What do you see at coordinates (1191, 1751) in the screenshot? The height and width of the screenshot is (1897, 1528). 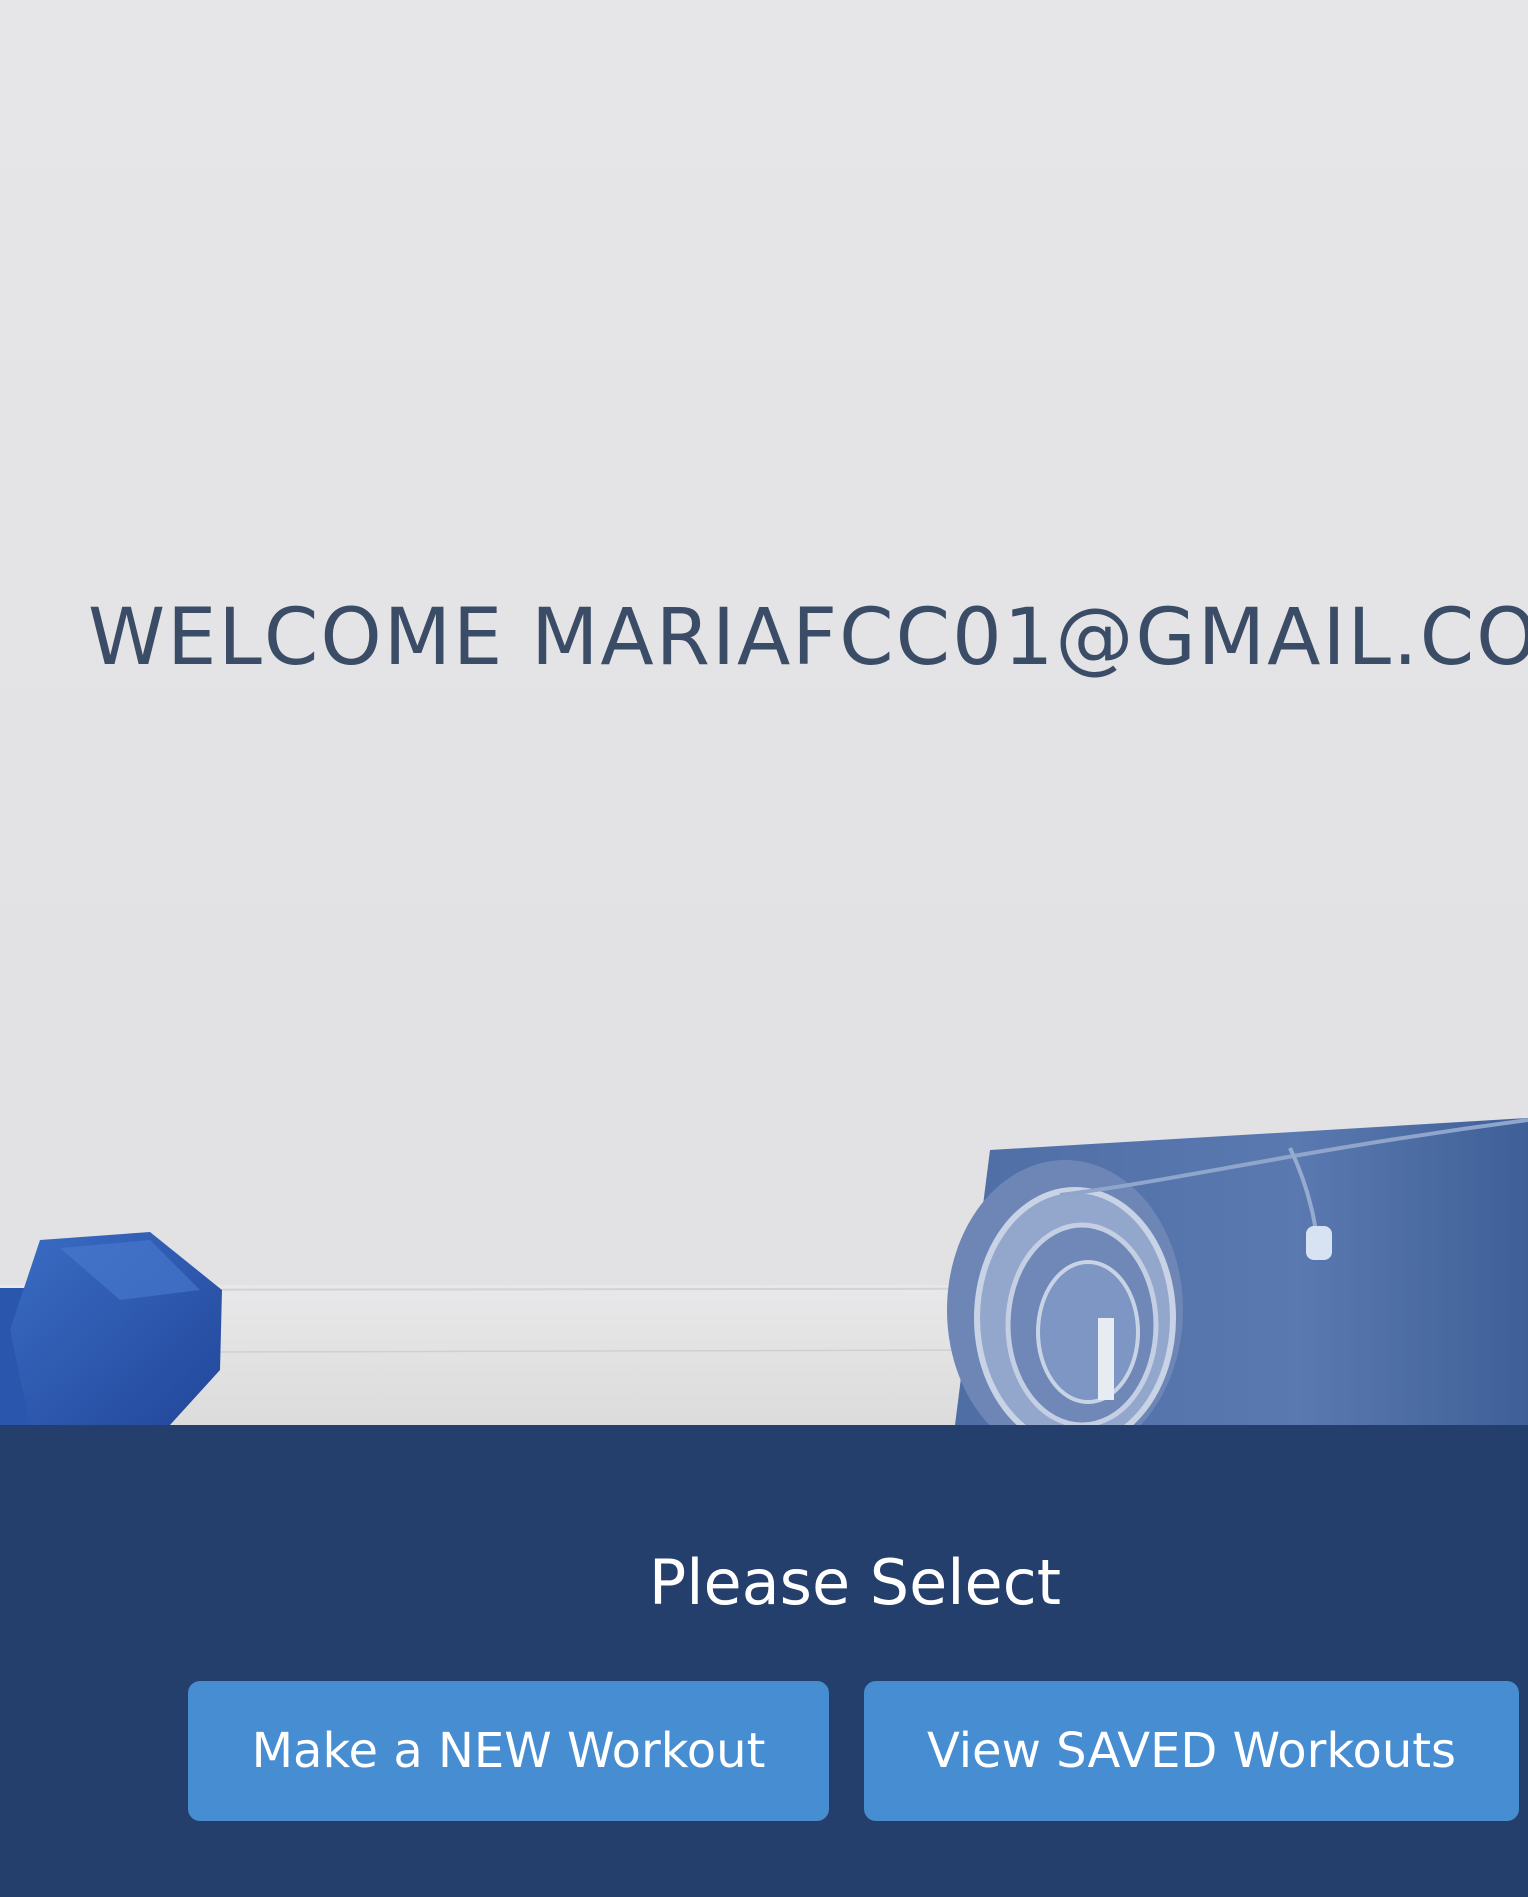 I see `saved-workouts-button: View SAVED Workouts` at bounding box center [1191, 1751].